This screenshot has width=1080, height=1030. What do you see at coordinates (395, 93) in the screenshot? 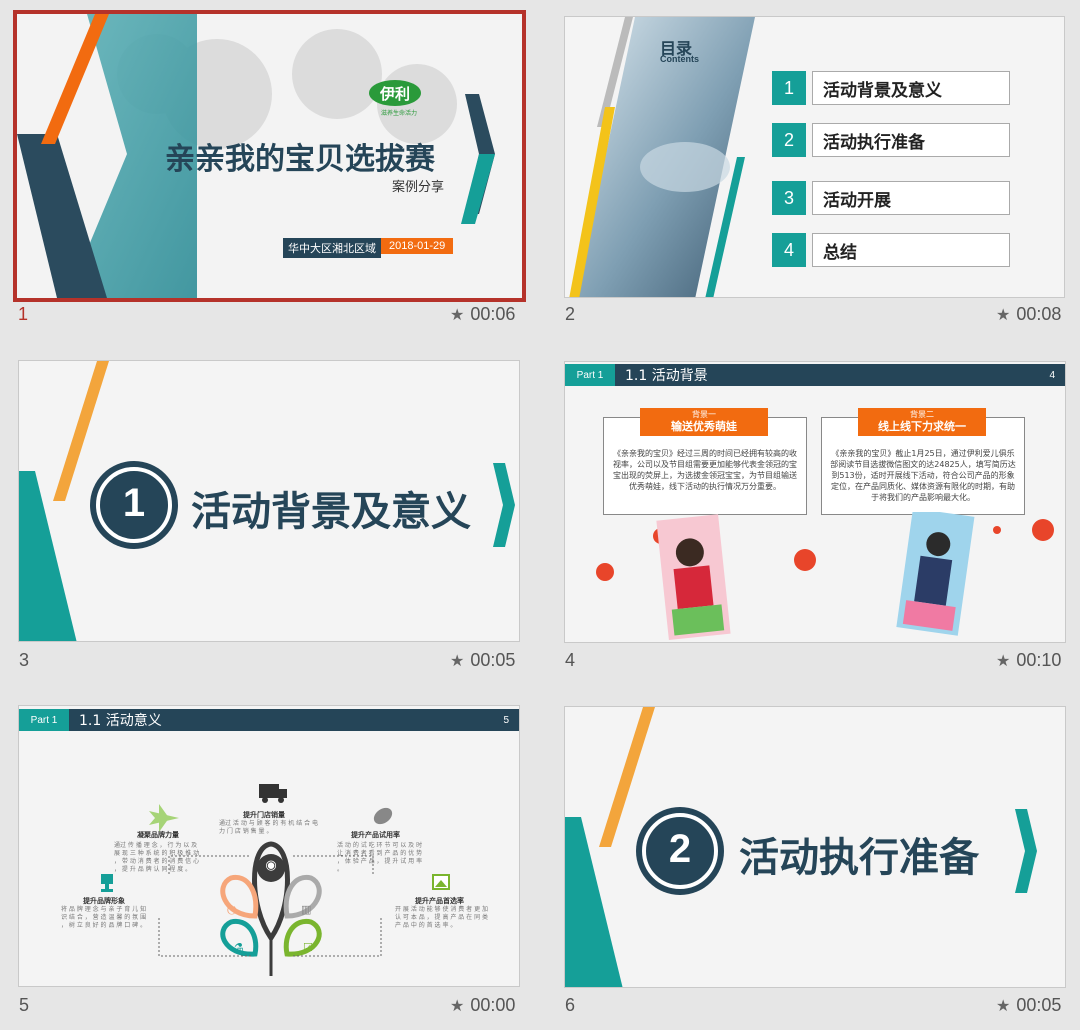
I see `logo-text: 伊利` at bounding box center [395, 93].